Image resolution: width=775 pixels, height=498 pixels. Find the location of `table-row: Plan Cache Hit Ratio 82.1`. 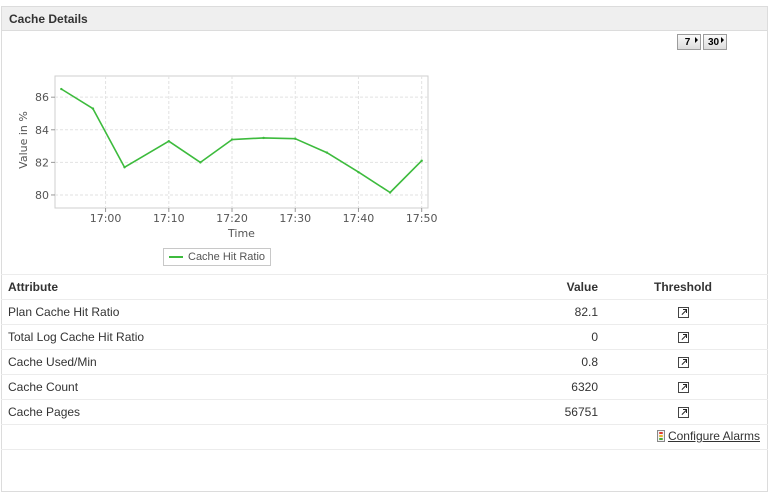

table-row: Plan Cache Hit Ratio 82.1 is located at coordinates (384, 312).